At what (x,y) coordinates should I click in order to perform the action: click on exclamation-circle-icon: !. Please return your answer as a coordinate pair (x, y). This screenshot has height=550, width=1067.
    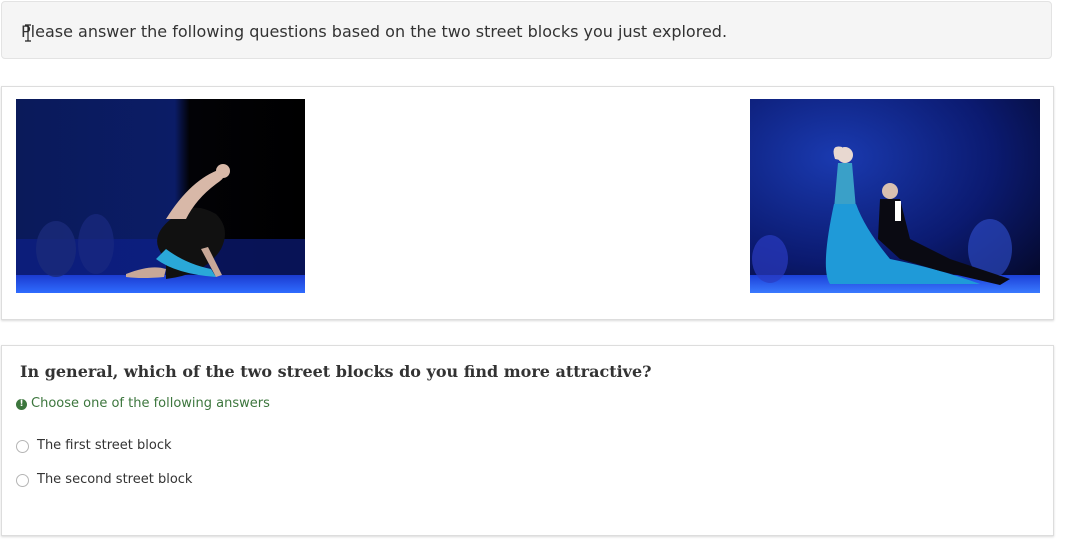
    Looking at the image, I should click on (21, 404).